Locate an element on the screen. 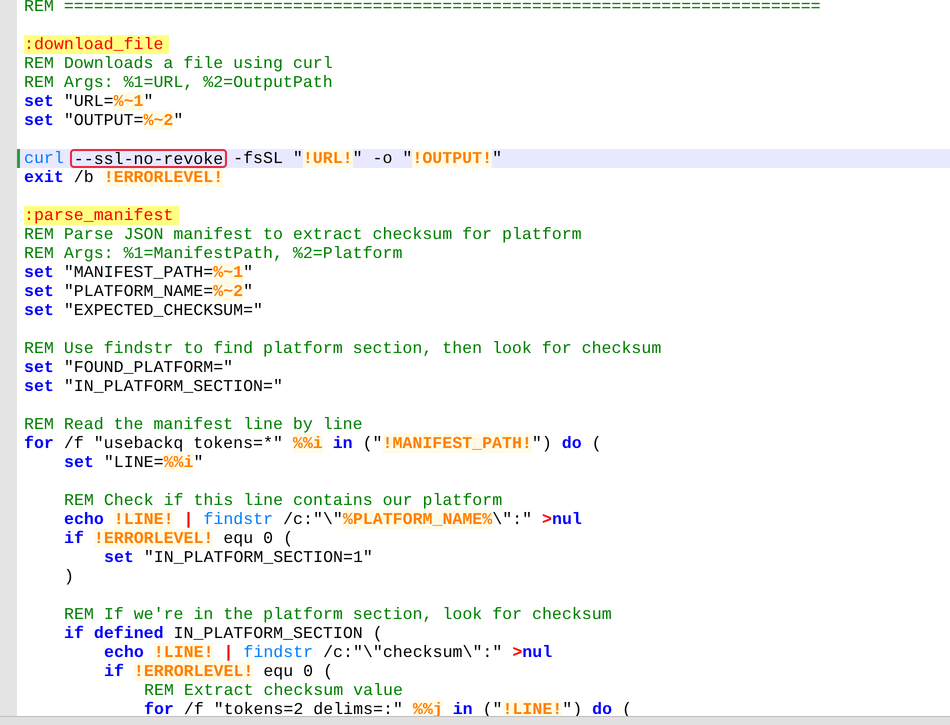  highlighted-code: --ssl-no-revoke is located at coordinates (149, 158).